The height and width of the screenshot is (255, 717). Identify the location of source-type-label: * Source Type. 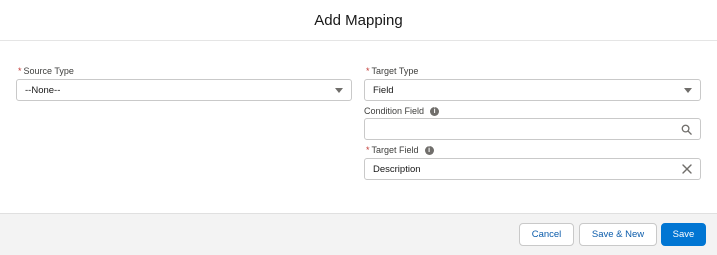
(46, 71).